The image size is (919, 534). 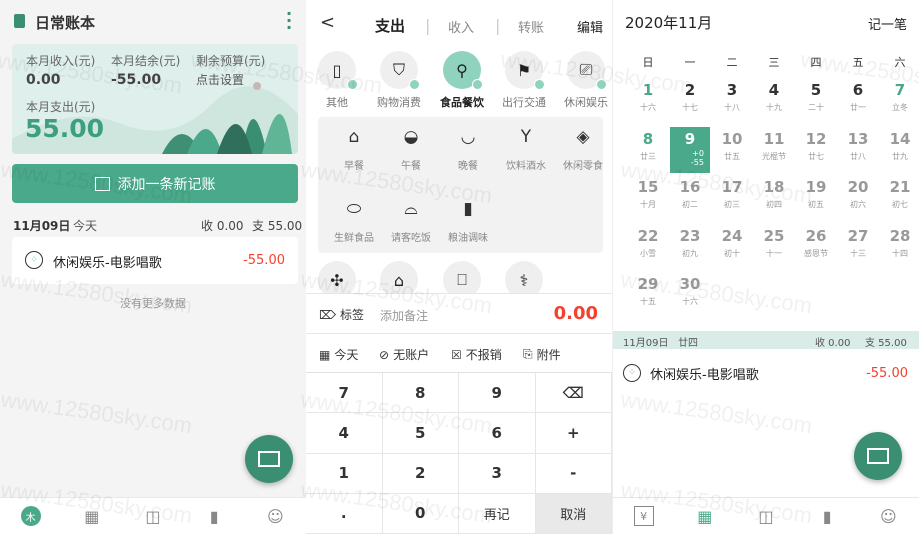 What do you see at coordinates (732, 101) in the screenshot?
I see `calendar-day: 3 十八` at bounding box center [732, 101].